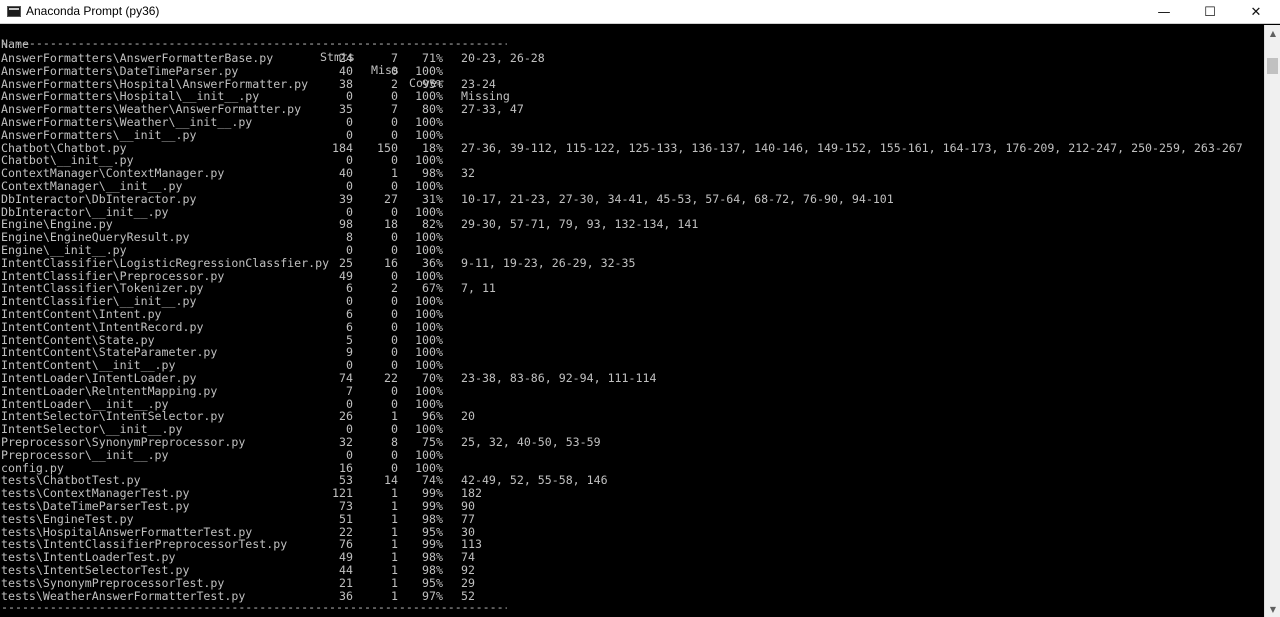 This screenshot has height=617, width=1280. I want to click on missing-lines: 32, so click(468, 173).